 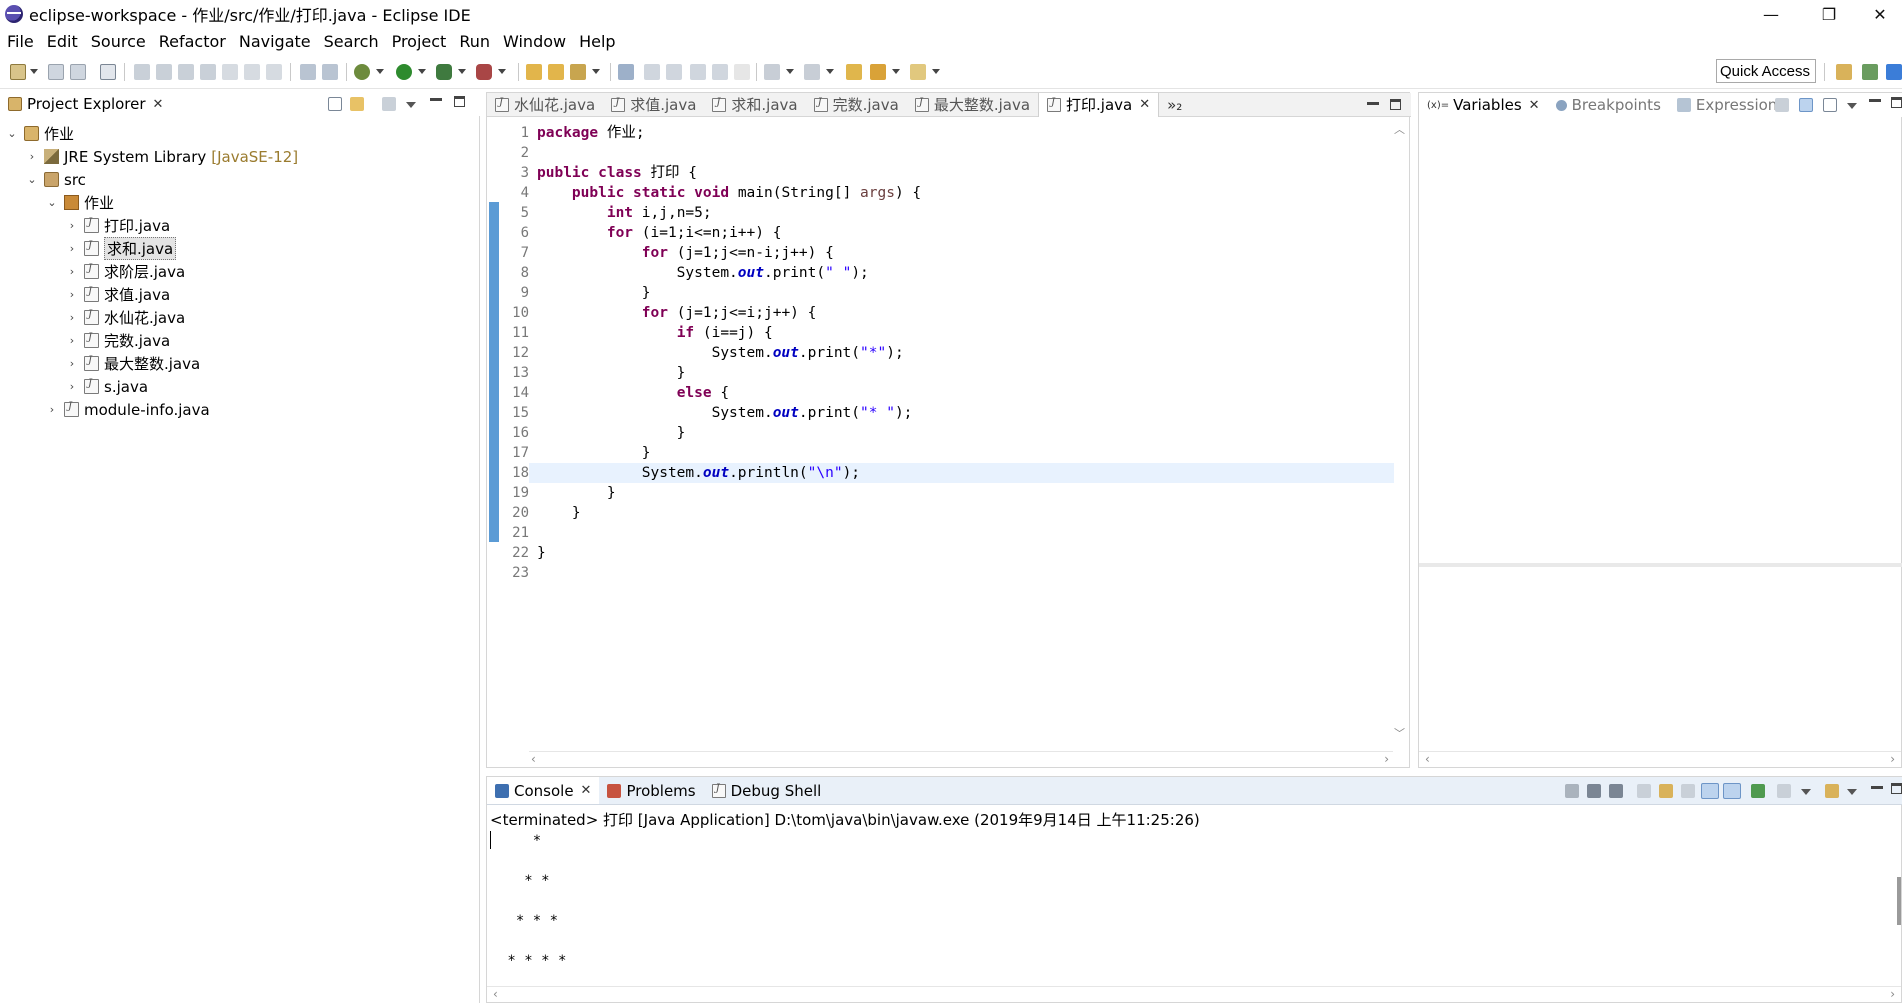 What do you see at coordinates (125, 317) in the screenshot?
I see `tree-file-row: › 水仙花.java` at bounding box center [125, 317].